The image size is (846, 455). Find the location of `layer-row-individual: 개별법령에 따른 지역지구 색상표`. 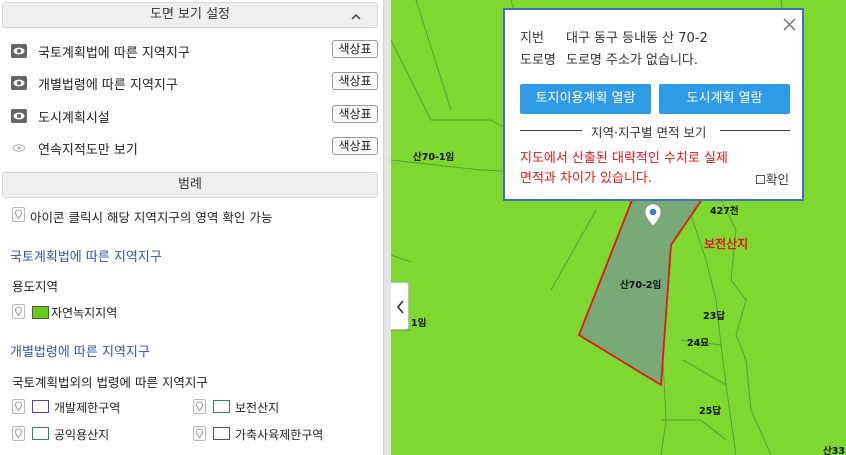

layer-row-individual: 개별법령에 따른 지역지구 색상표 is located at coordinates (191, 83).